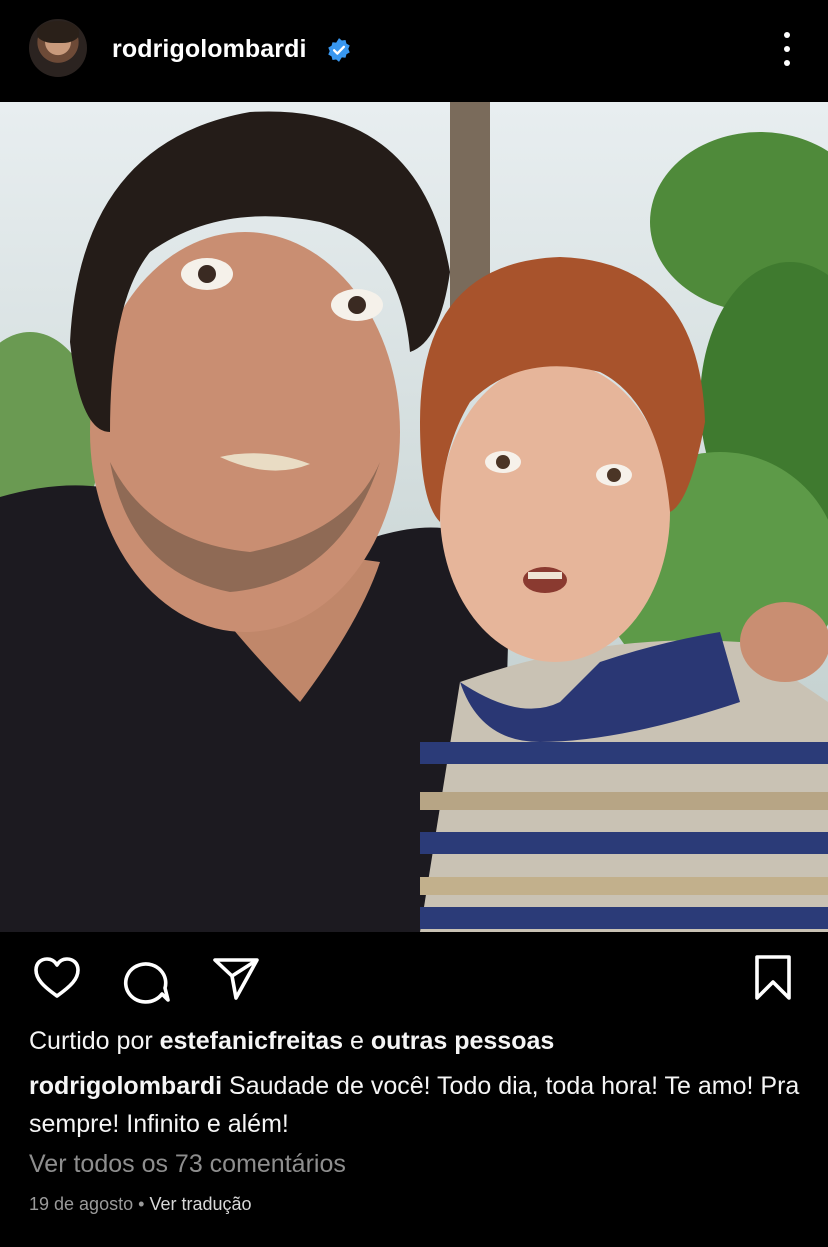 The width and height of the screenshot is (828, 1247). What do you see at coordinates (251, 1041) in the screenshot?
I see `liker-username: estefanicfreitas` at bounding box center [251, 1041].